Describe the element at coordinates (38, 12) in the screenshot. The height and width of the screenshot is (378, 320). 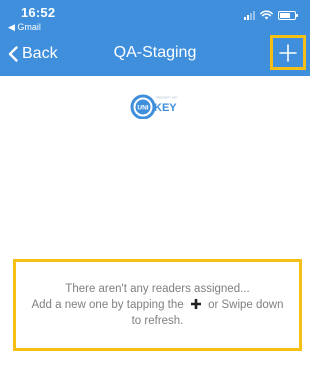
I see `status-time: 16:52` at that location.